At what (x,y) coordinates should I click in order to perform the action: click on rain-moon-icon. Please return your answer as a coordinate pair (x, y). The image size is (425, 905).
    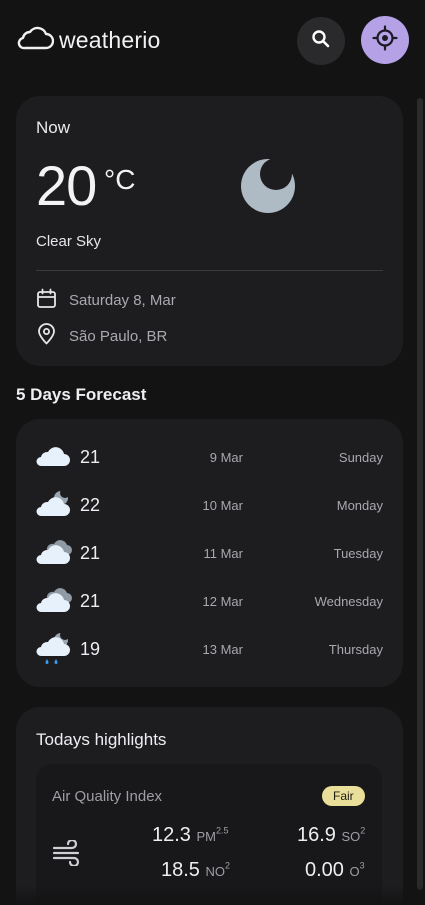
    Looking at the image, I should click on (53, 652).